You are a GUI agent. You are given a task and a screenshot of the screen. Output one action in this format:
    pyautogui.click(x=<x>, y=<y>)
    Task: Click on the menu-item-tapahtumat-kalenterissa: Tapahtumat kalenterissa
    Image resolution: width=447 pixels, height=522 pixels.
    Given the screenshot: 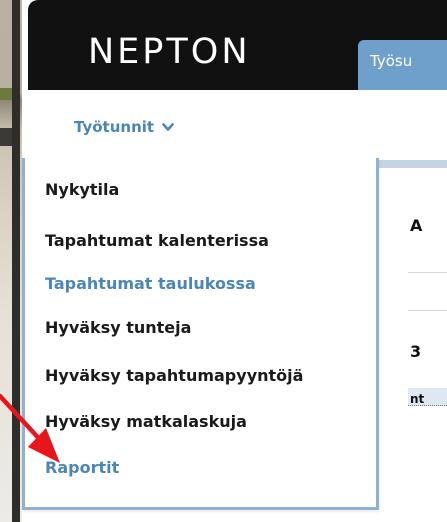 What is the action you would take?
    pyautogui.click(x=157, y=240)
    